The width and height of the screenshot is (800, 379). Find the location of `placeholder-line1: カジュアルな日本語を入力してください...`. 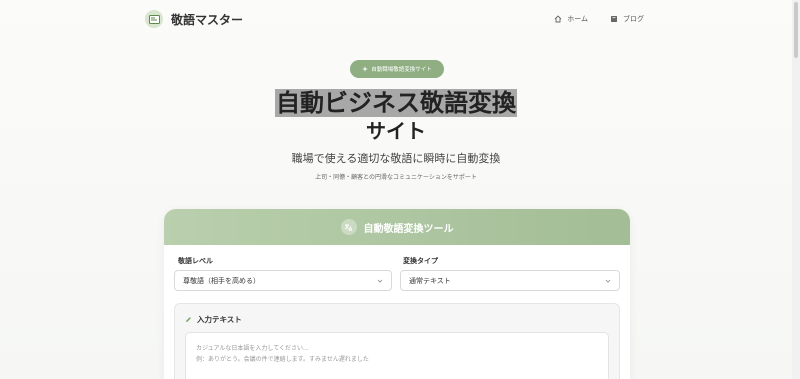

placeholder-line1: カジュアルな日本語を入力してください... is located at coordinates (252, 348).